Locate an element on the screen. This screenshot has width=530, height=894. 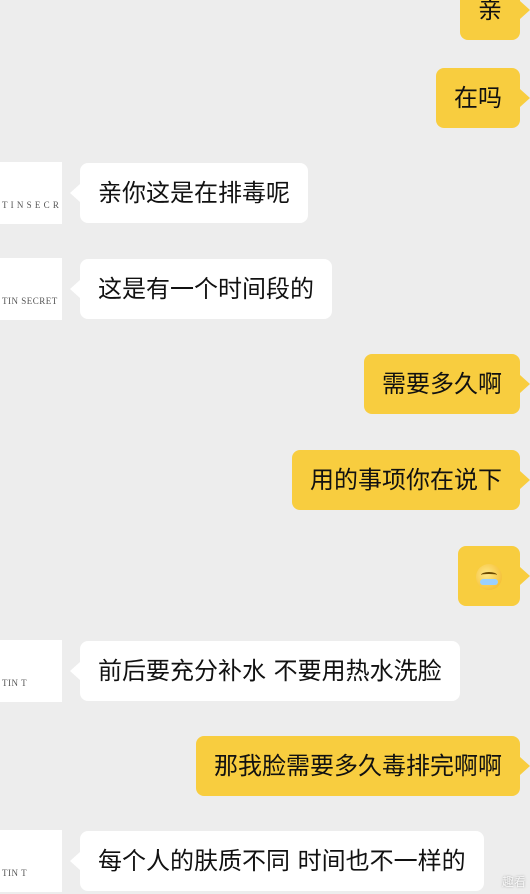
message-bubble: 每个人的肤质不同 时间也不一样的 is located at coordinates (282, 861).